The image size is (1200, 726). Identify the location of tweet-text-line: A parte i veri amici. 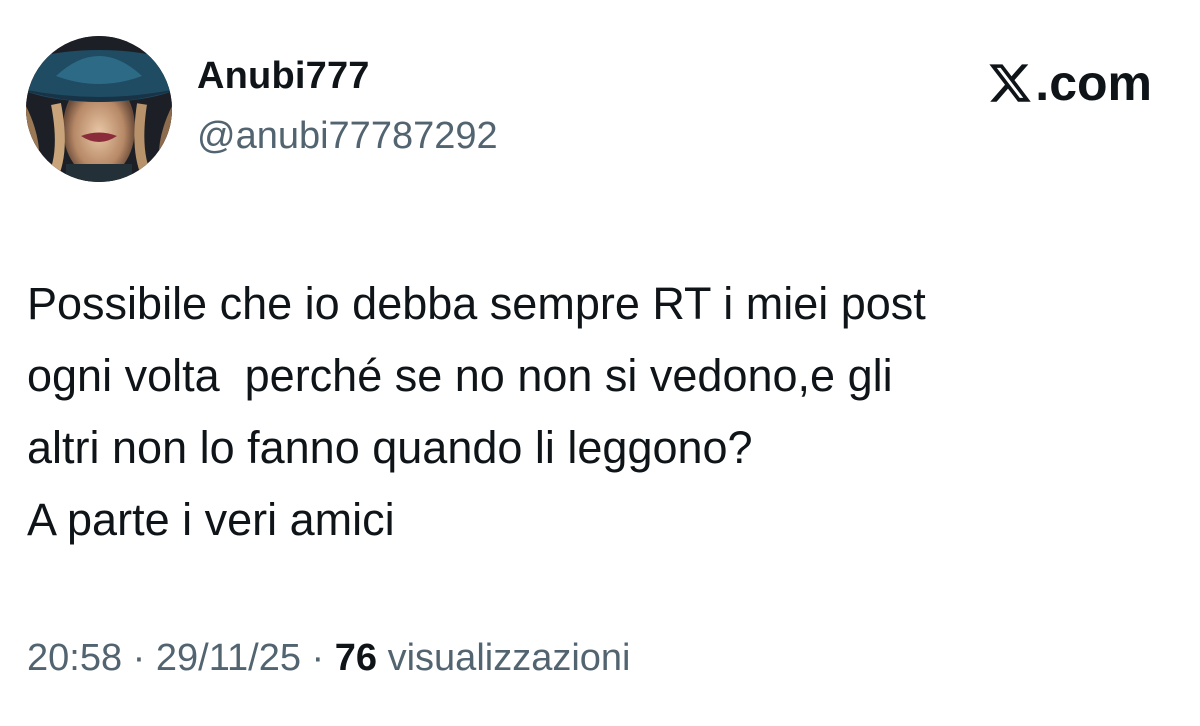
(211, 519).